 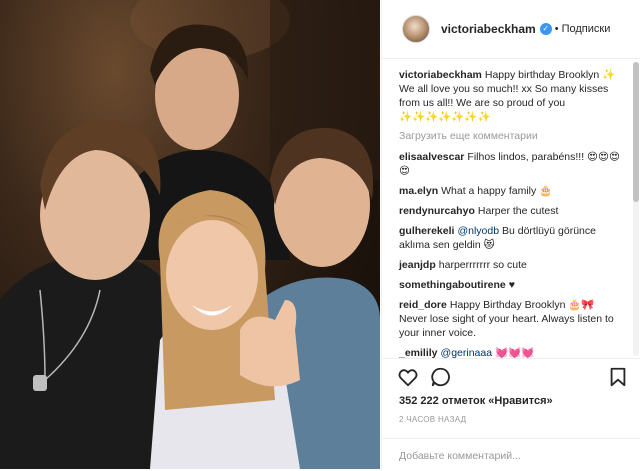 I want to click on comment-mention: @nlyodb, so click(x=478, y=231).